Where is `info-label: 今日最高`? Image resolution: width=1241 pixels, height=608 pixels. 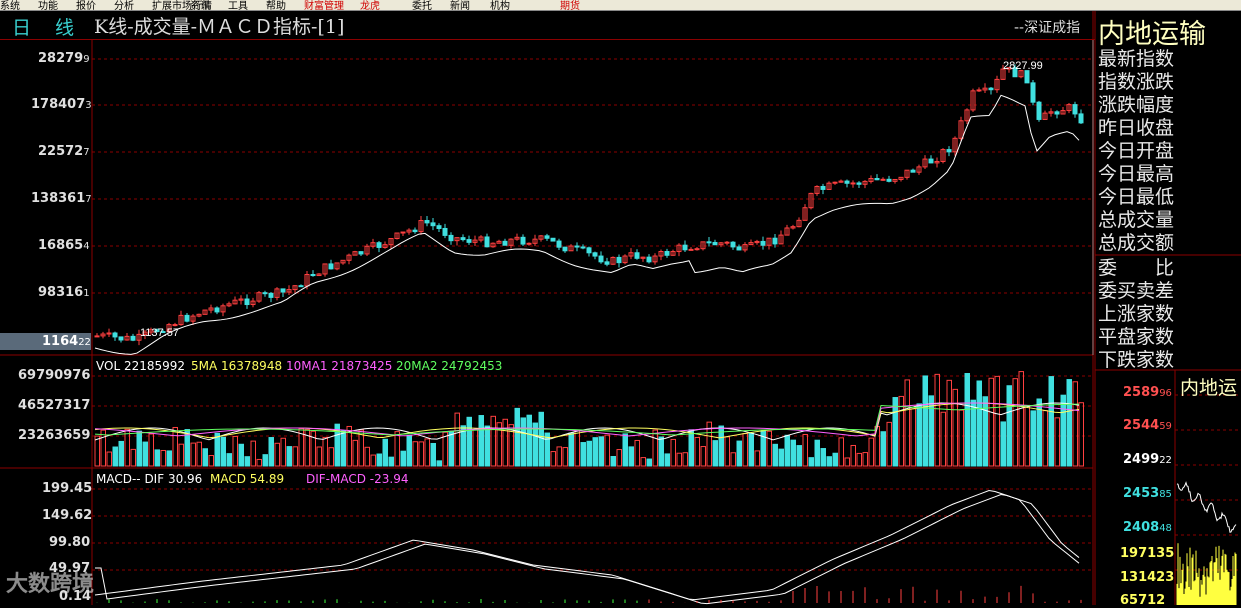
info-label: 今日最高 is located at coordinates (1136, 174).